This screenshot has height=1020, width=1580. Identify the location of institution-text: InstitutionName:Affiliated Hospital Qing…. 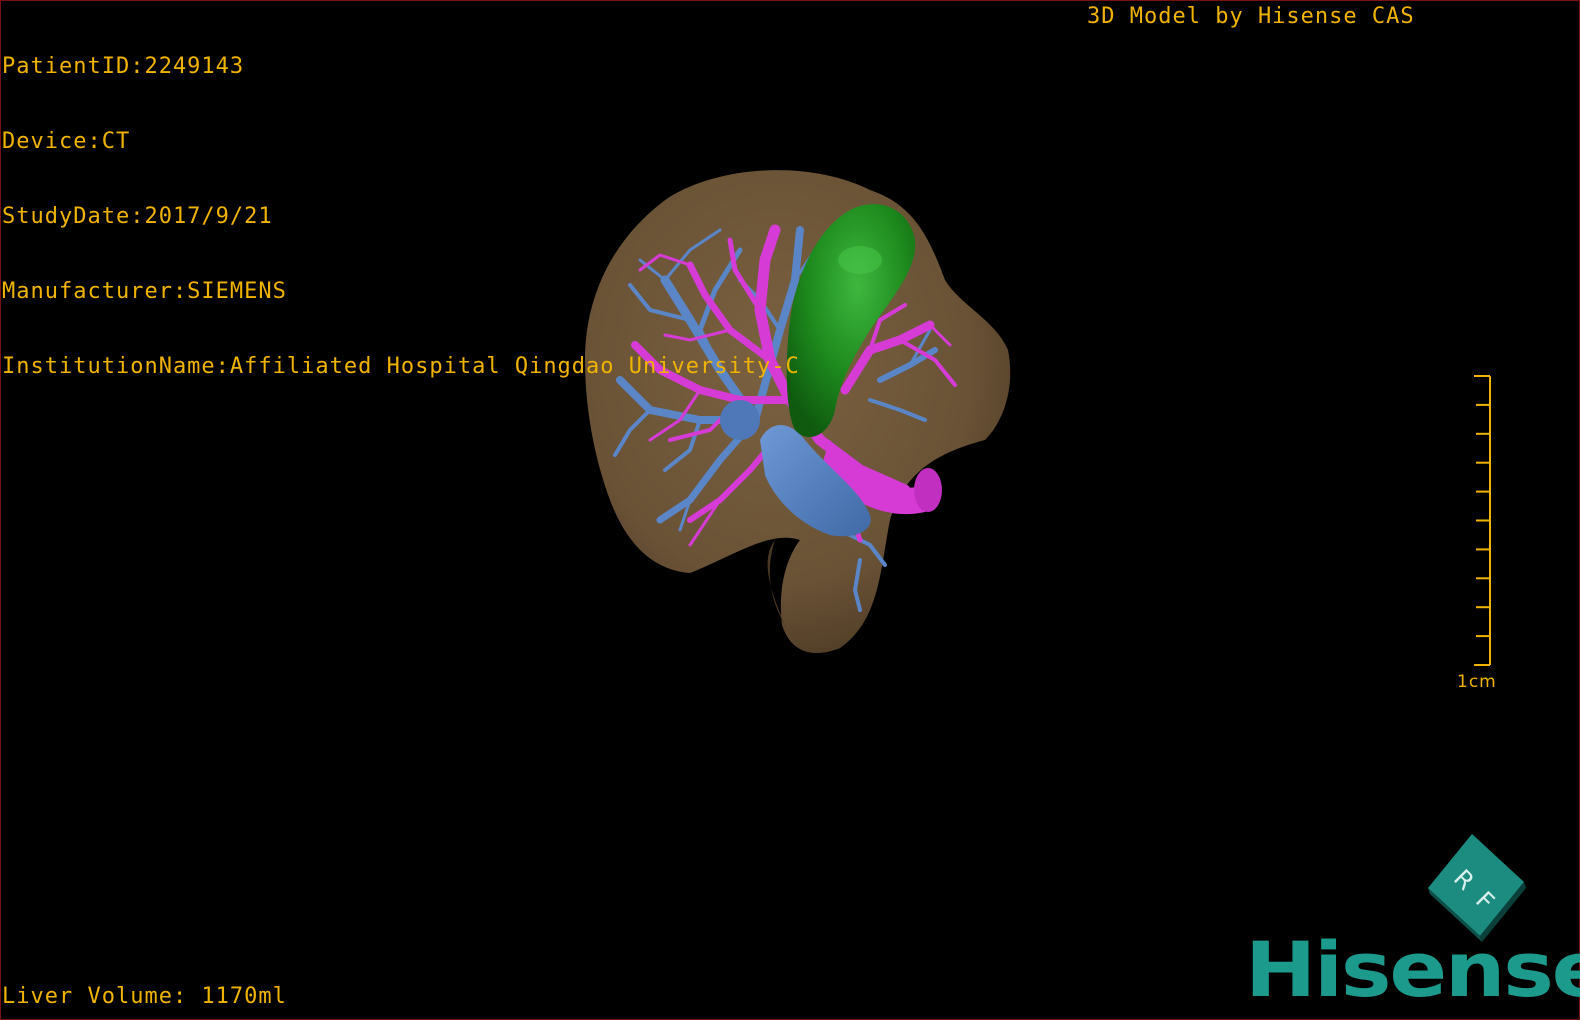
(401, 366).